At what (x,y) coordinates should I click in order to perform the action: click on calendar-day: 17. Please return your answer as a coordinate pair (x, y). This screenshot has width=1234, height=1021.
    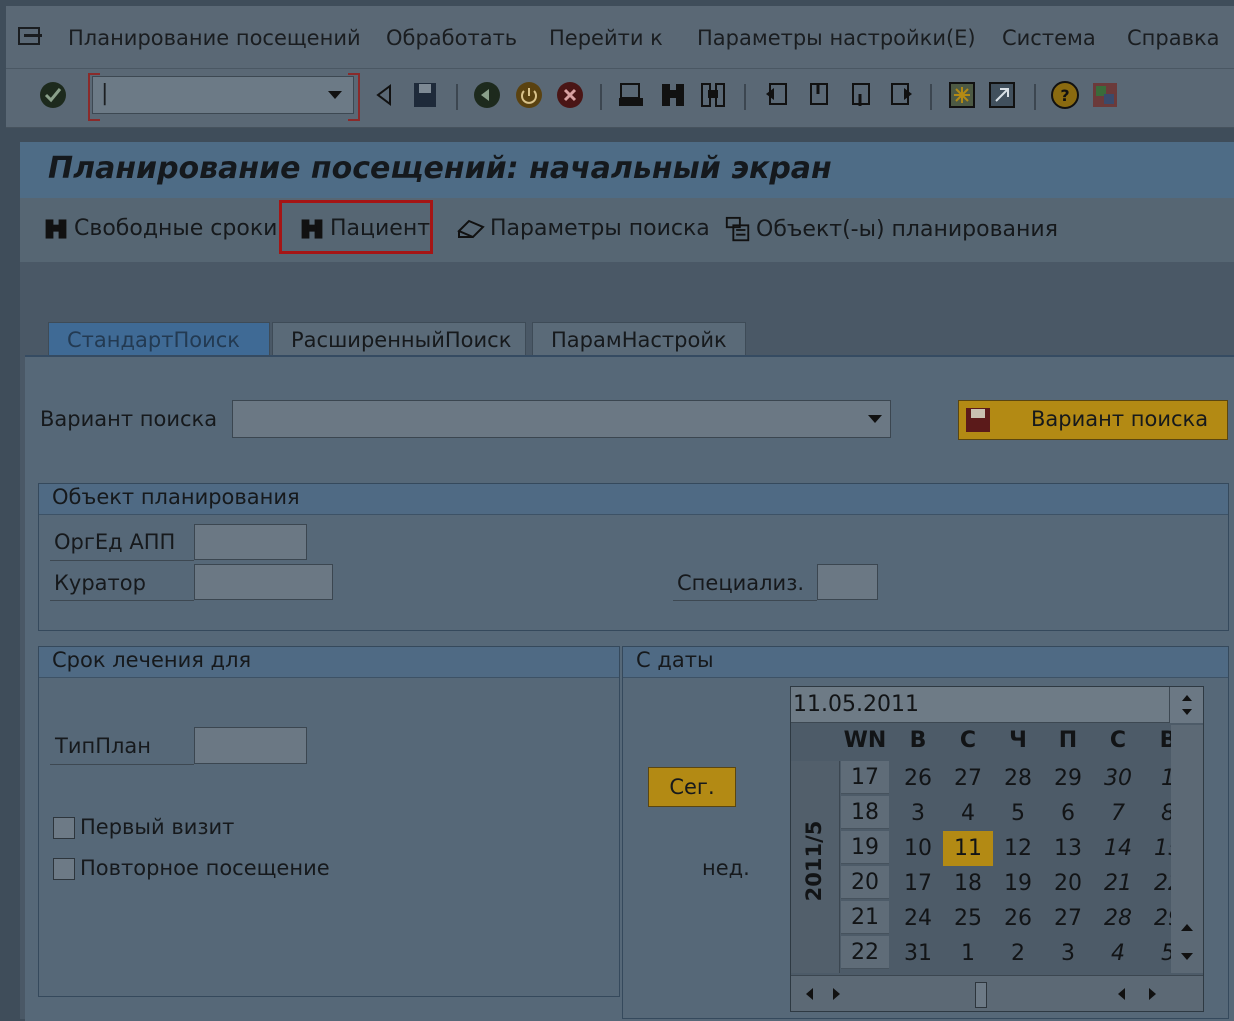
    Looking at the image, I should click on (918, 883).